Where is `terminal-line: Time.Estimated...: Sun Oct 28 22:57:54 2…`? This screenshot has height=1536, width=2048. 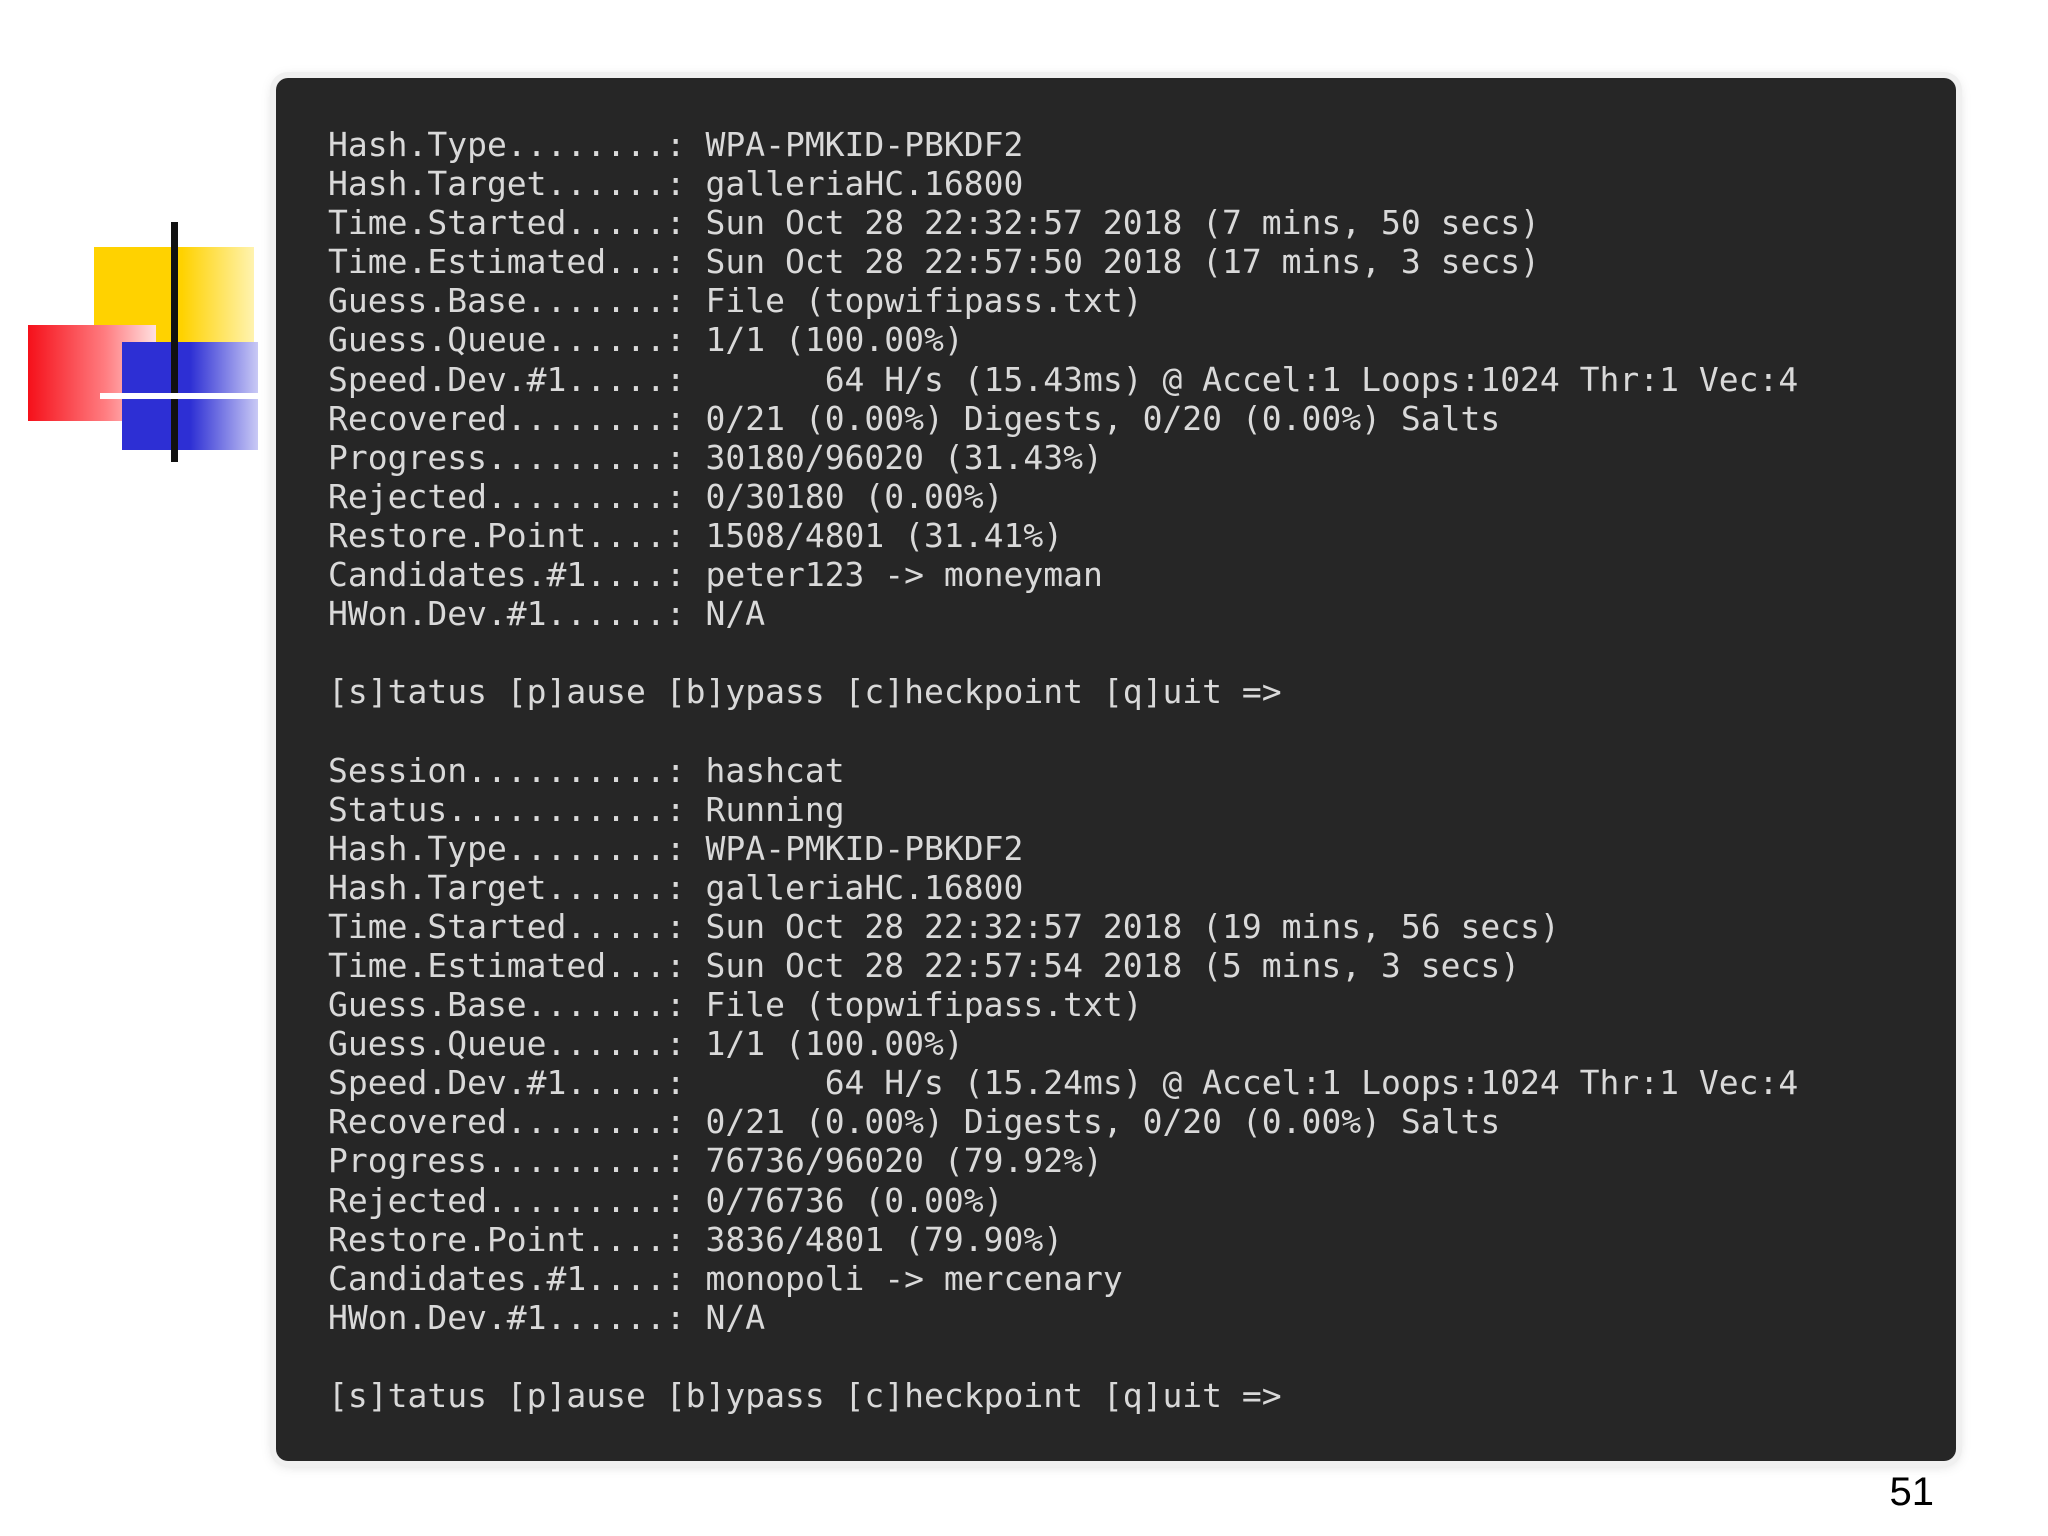
terminal-line: Time.Estimated...: Sun Oct 28 22:57:54 2… is located at coordinates (924, 965).